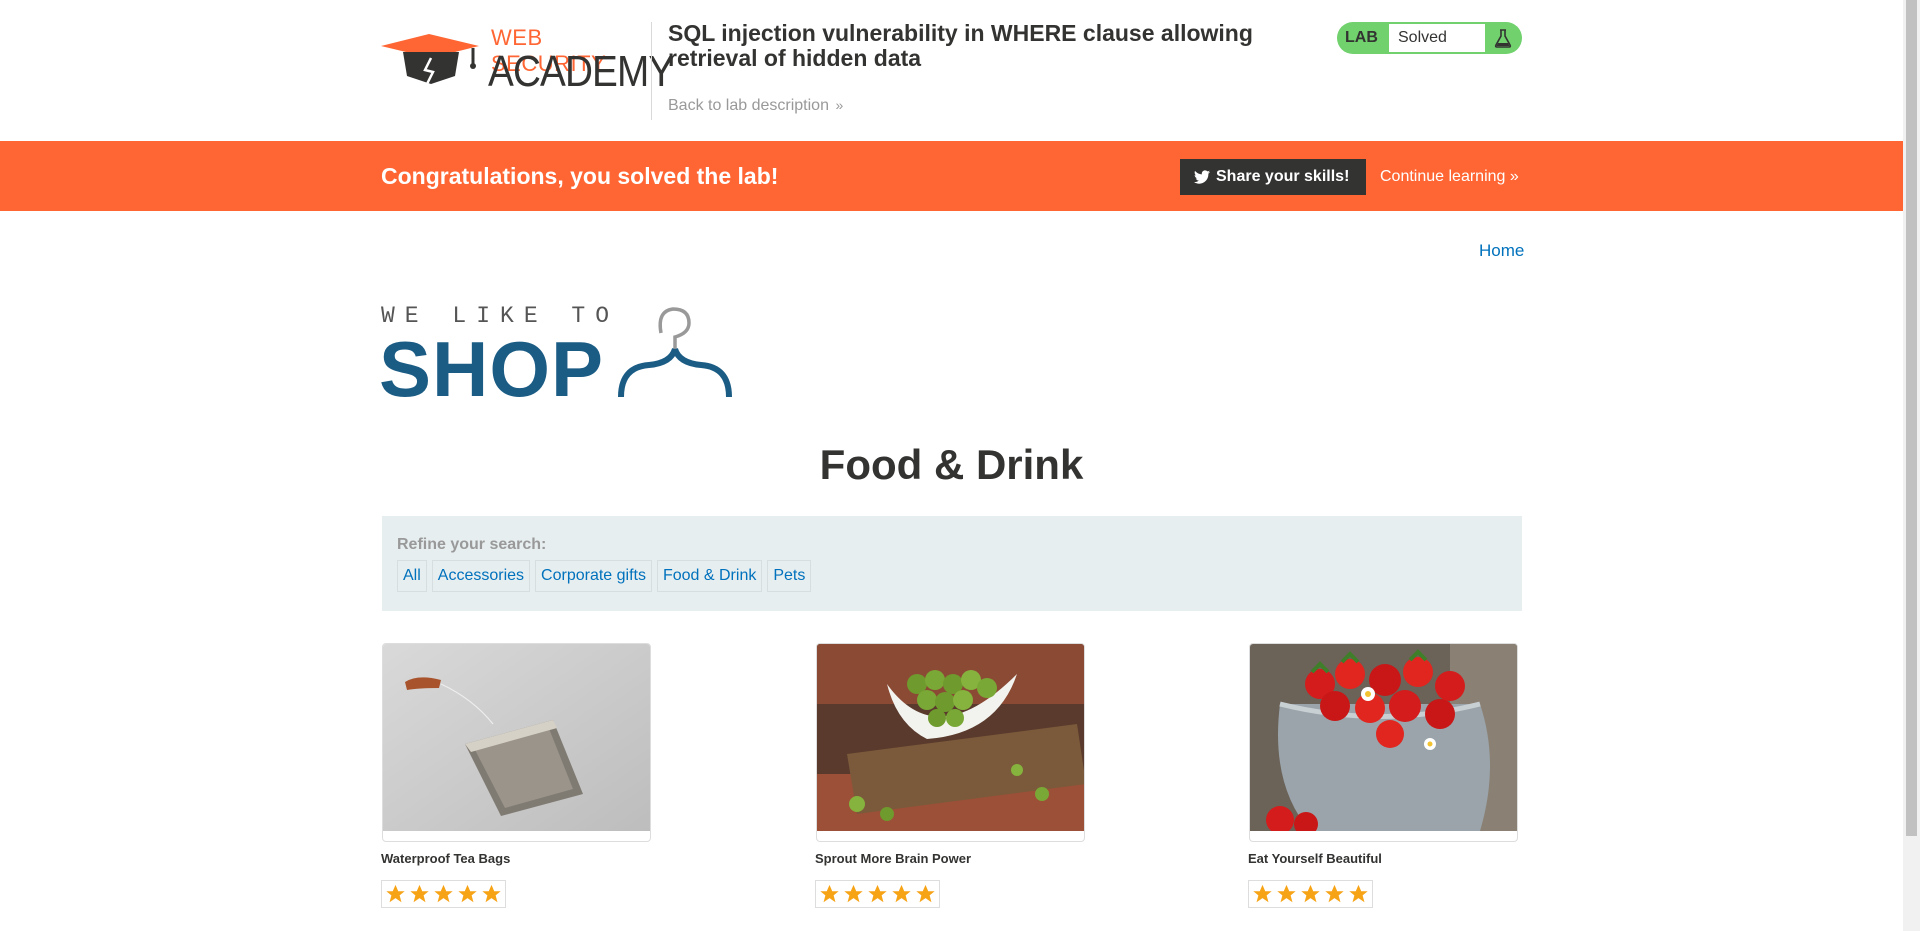 The height and width of the screenshot is (931, 1920). I want to click on lab-status-text: Solved, so click(1422, 37).